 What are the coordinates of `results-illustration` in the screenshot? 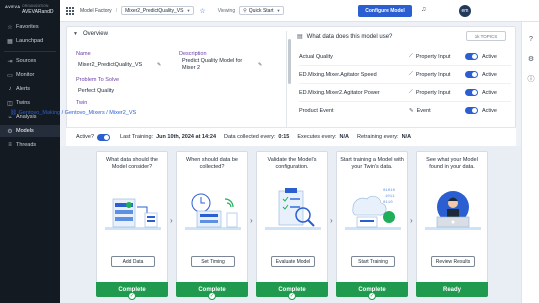 It's located at (453, 210).